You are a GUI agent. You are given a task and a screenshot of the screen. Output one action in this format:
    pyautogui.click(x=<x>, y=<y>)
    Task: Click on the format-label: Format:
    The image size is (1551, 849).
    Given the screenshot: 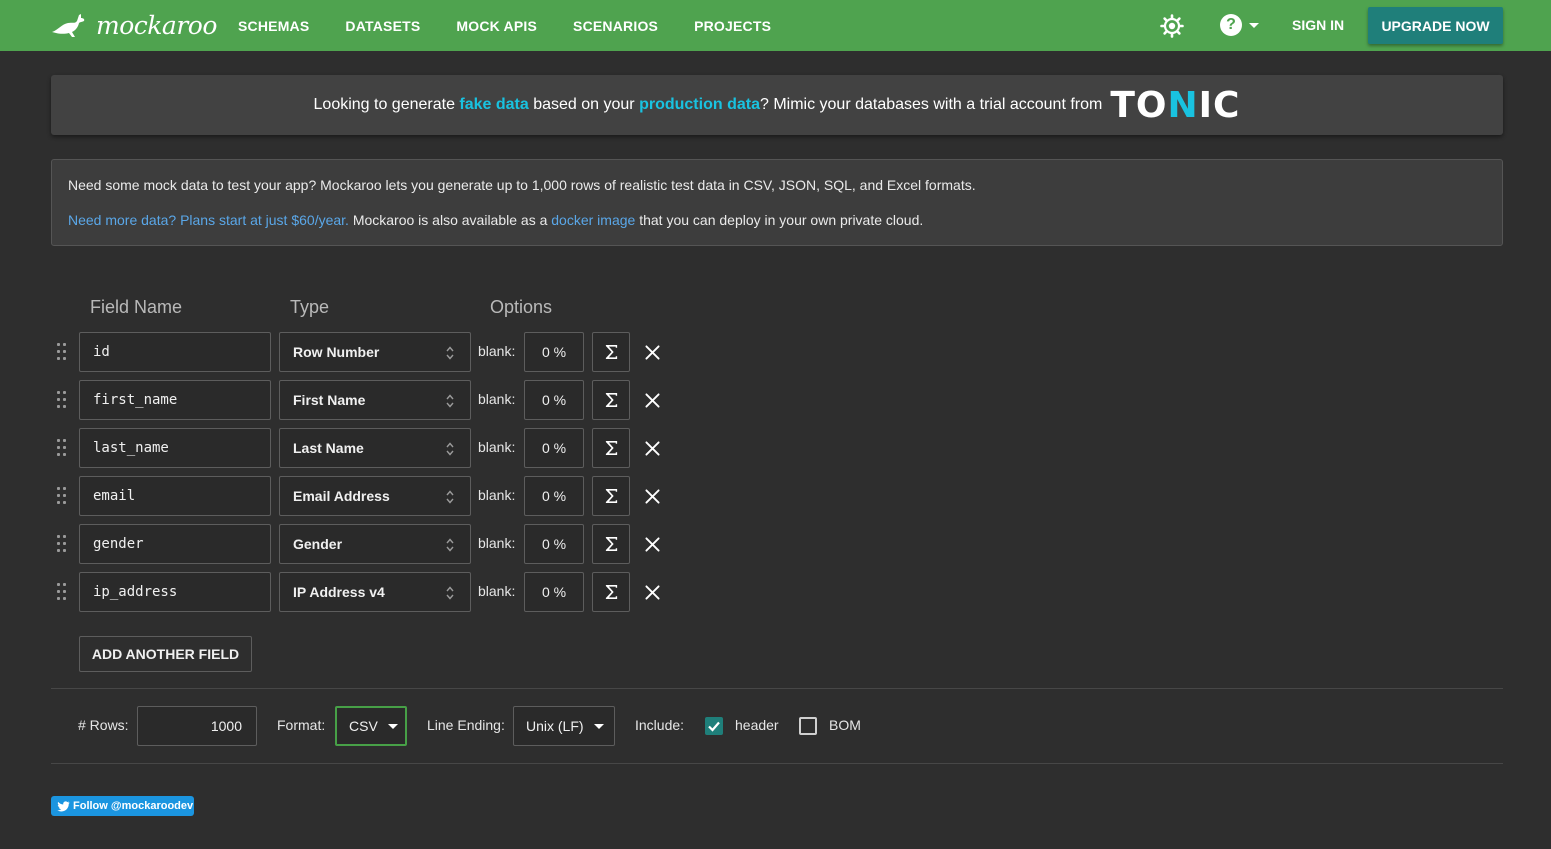 What is the action you would take?
    pyautogui.click(x=301, y=725)
    